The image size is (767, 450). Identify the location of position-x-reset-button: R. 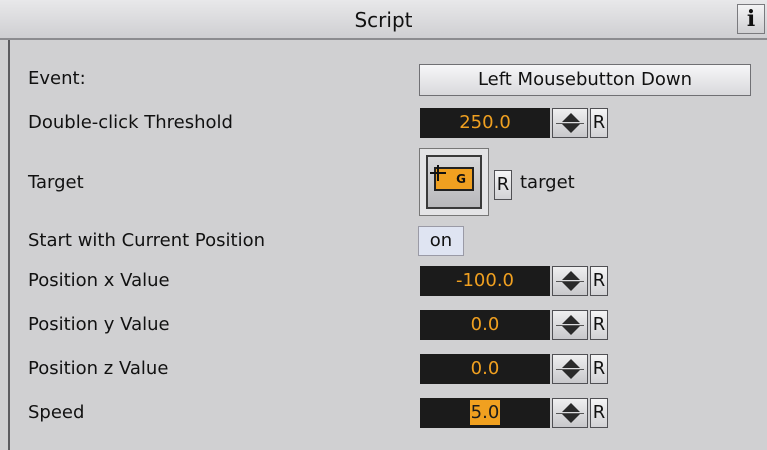
(599, 281).